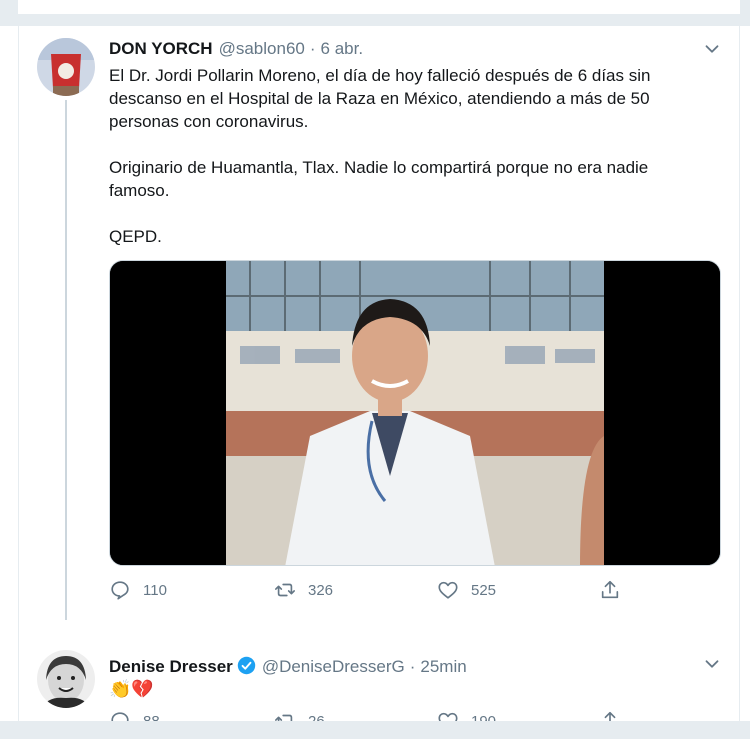 Image resolution: width=750 pixels, height=739 pixels. I want to click on timestamp: 25min, so click(443, 667).